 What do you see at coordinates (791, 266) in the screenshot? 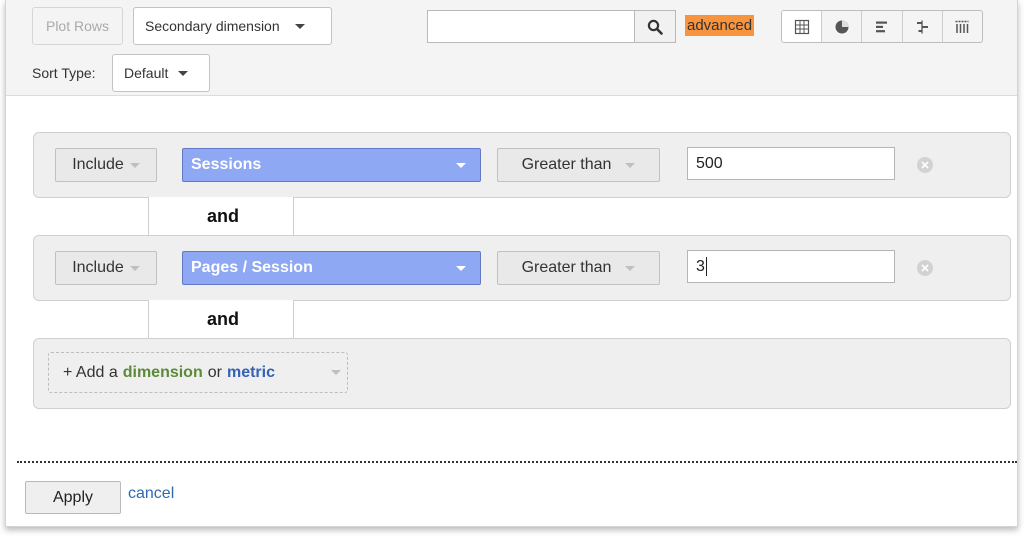
I see `filter-value-input: 3` at bounding box center [791, 266].